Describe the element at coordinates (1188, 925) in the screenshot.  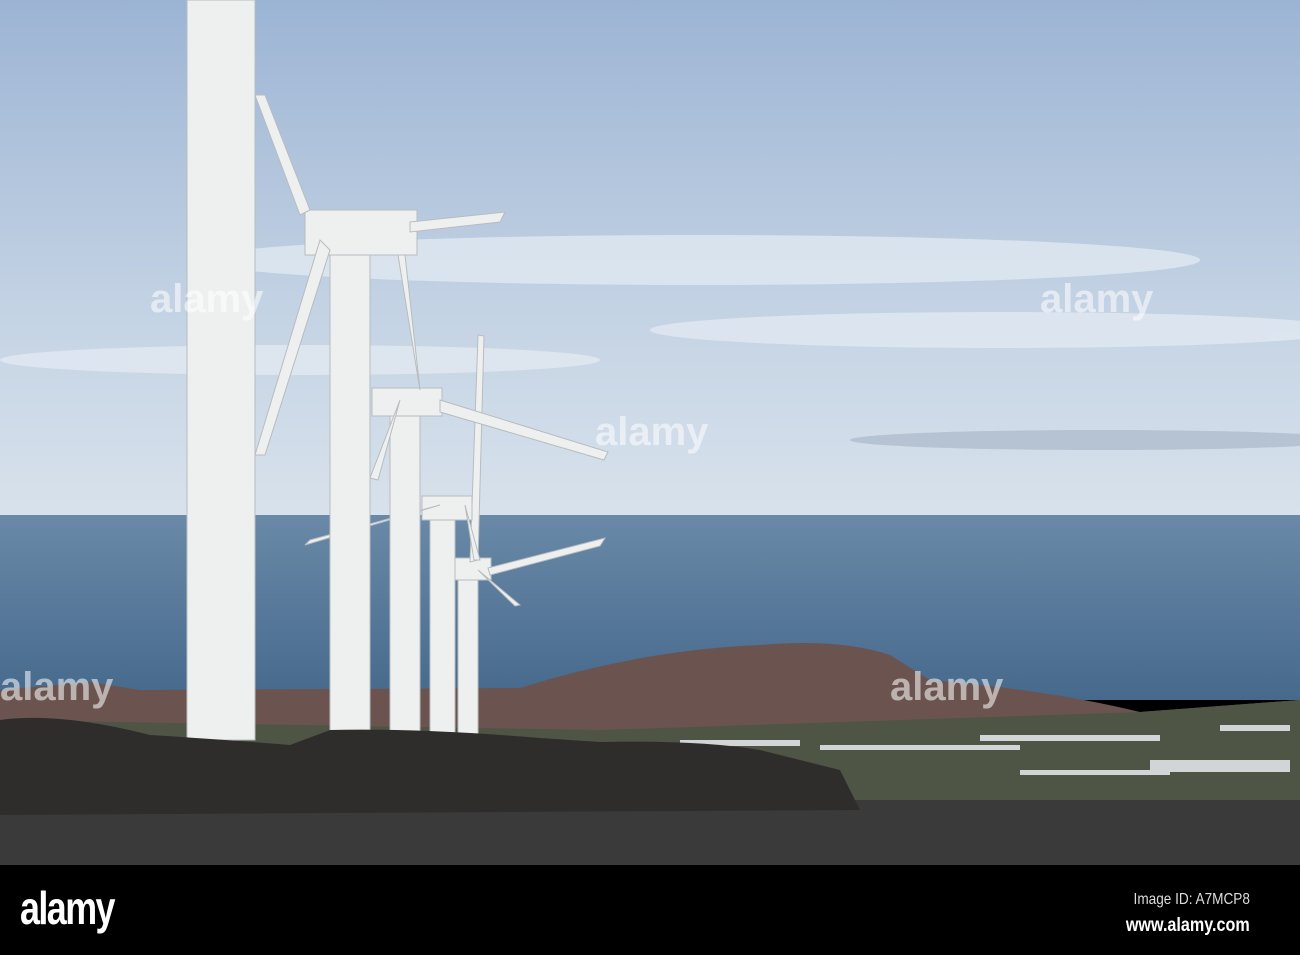
I see `website-link: www.alamy.com` at that location.